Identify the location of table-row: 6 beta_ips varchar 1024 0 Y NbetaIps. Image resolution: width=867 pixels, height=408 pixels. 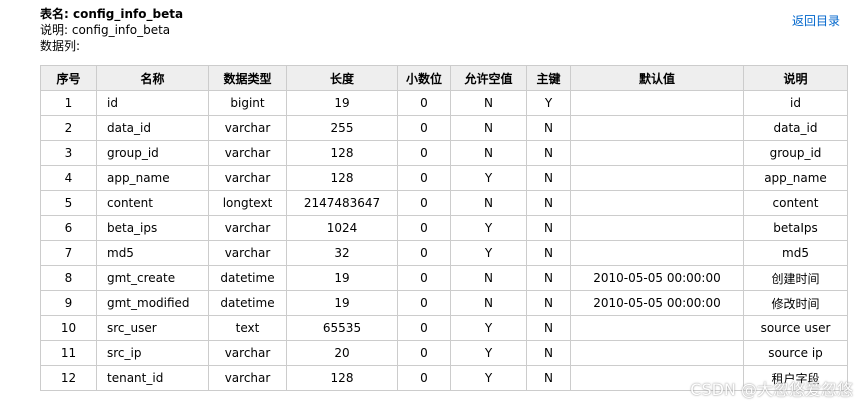
(444, 228).